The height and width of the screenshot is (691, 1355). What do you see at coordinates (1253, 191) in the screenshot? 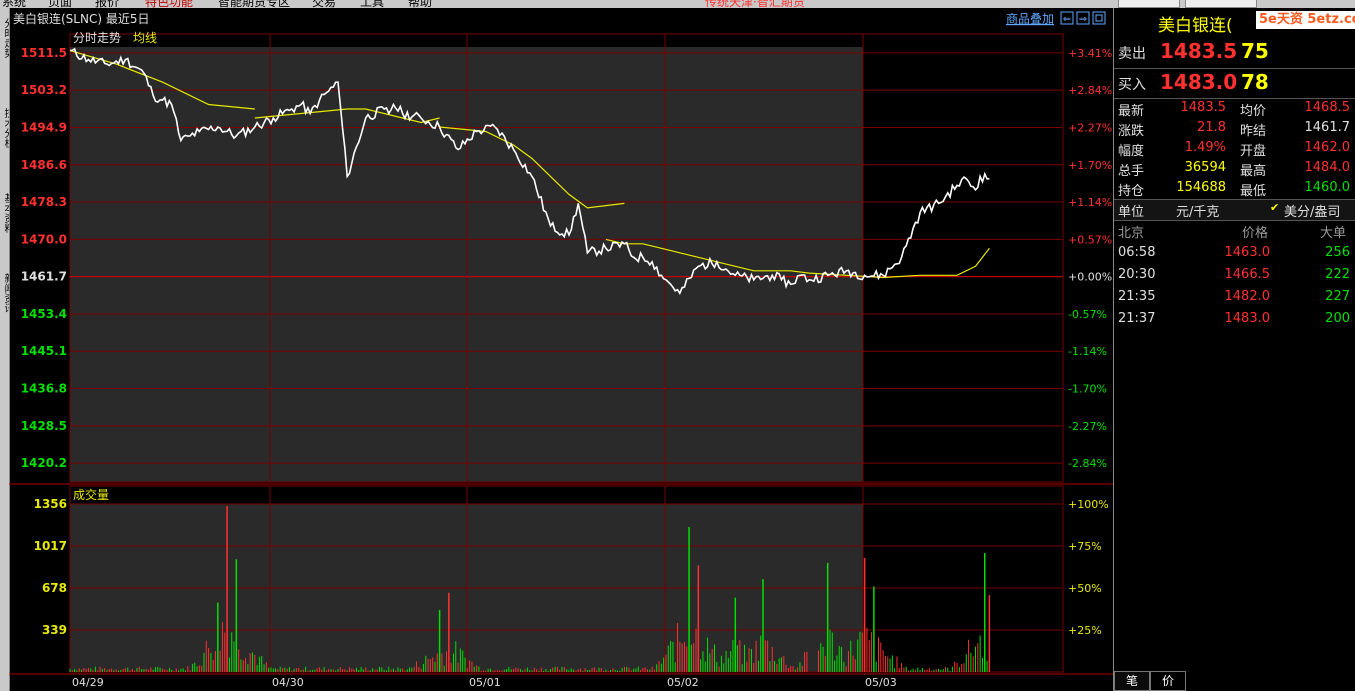
I see `stat-label: 最低` at bounding box center [1253, 191].